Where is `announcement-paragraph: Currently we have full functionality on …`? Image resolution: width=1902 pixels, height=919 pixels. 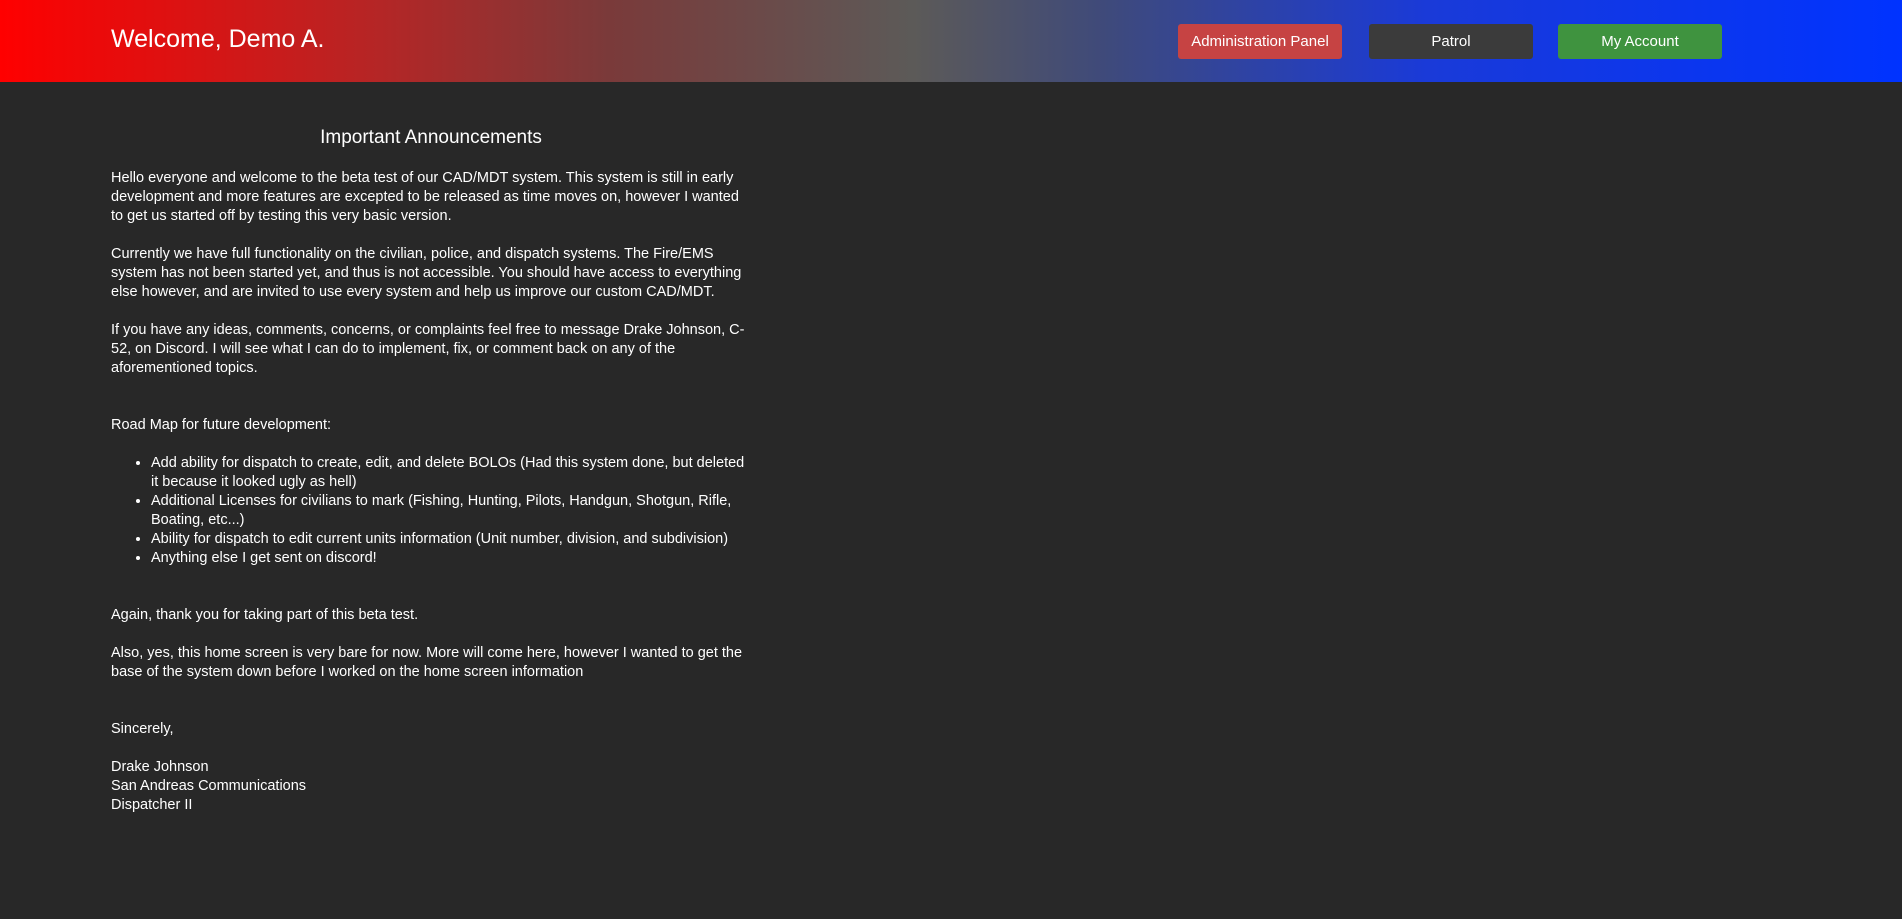 announcement-paragraph: Currently we have full functionality on … is located at coordinates (426, 273).